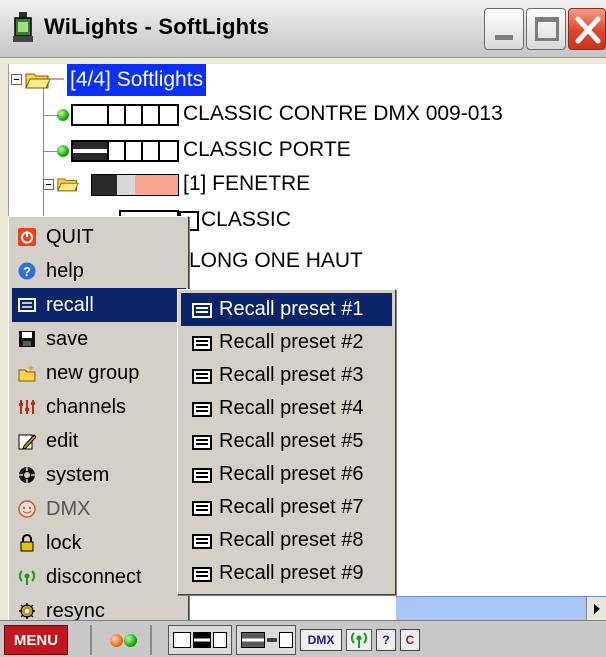 The height and width of the screenshot is (657, 606). Describe the element at coordinates (23, 27) in the screenshot. I see `app-lamp-icon` at that location.